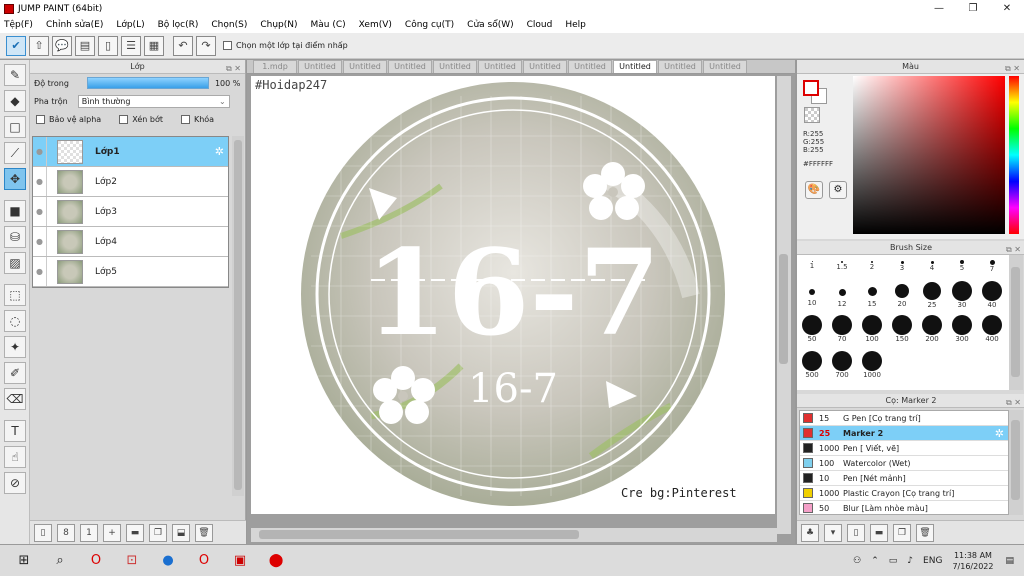 This screenshot has width=1024, height=576. I want to click on brush-size-cell: 50, so click(812, 329).